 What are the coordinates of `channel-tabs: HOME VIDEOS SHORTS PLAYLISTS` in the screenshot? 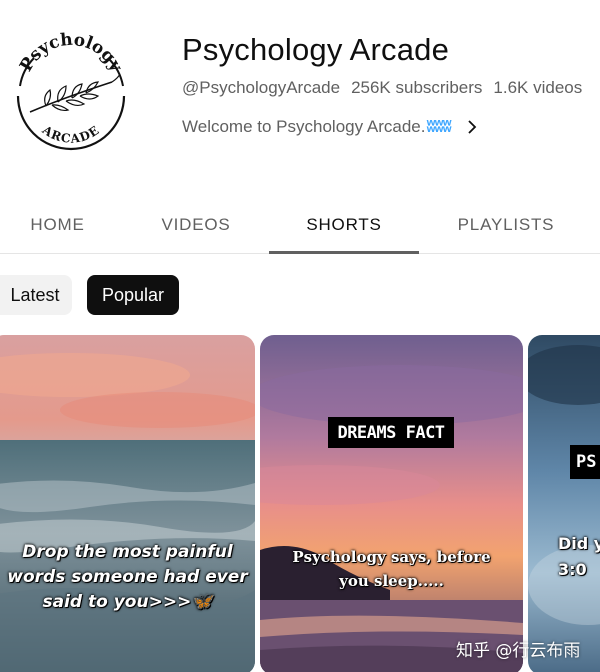 It's located at (300, 225).